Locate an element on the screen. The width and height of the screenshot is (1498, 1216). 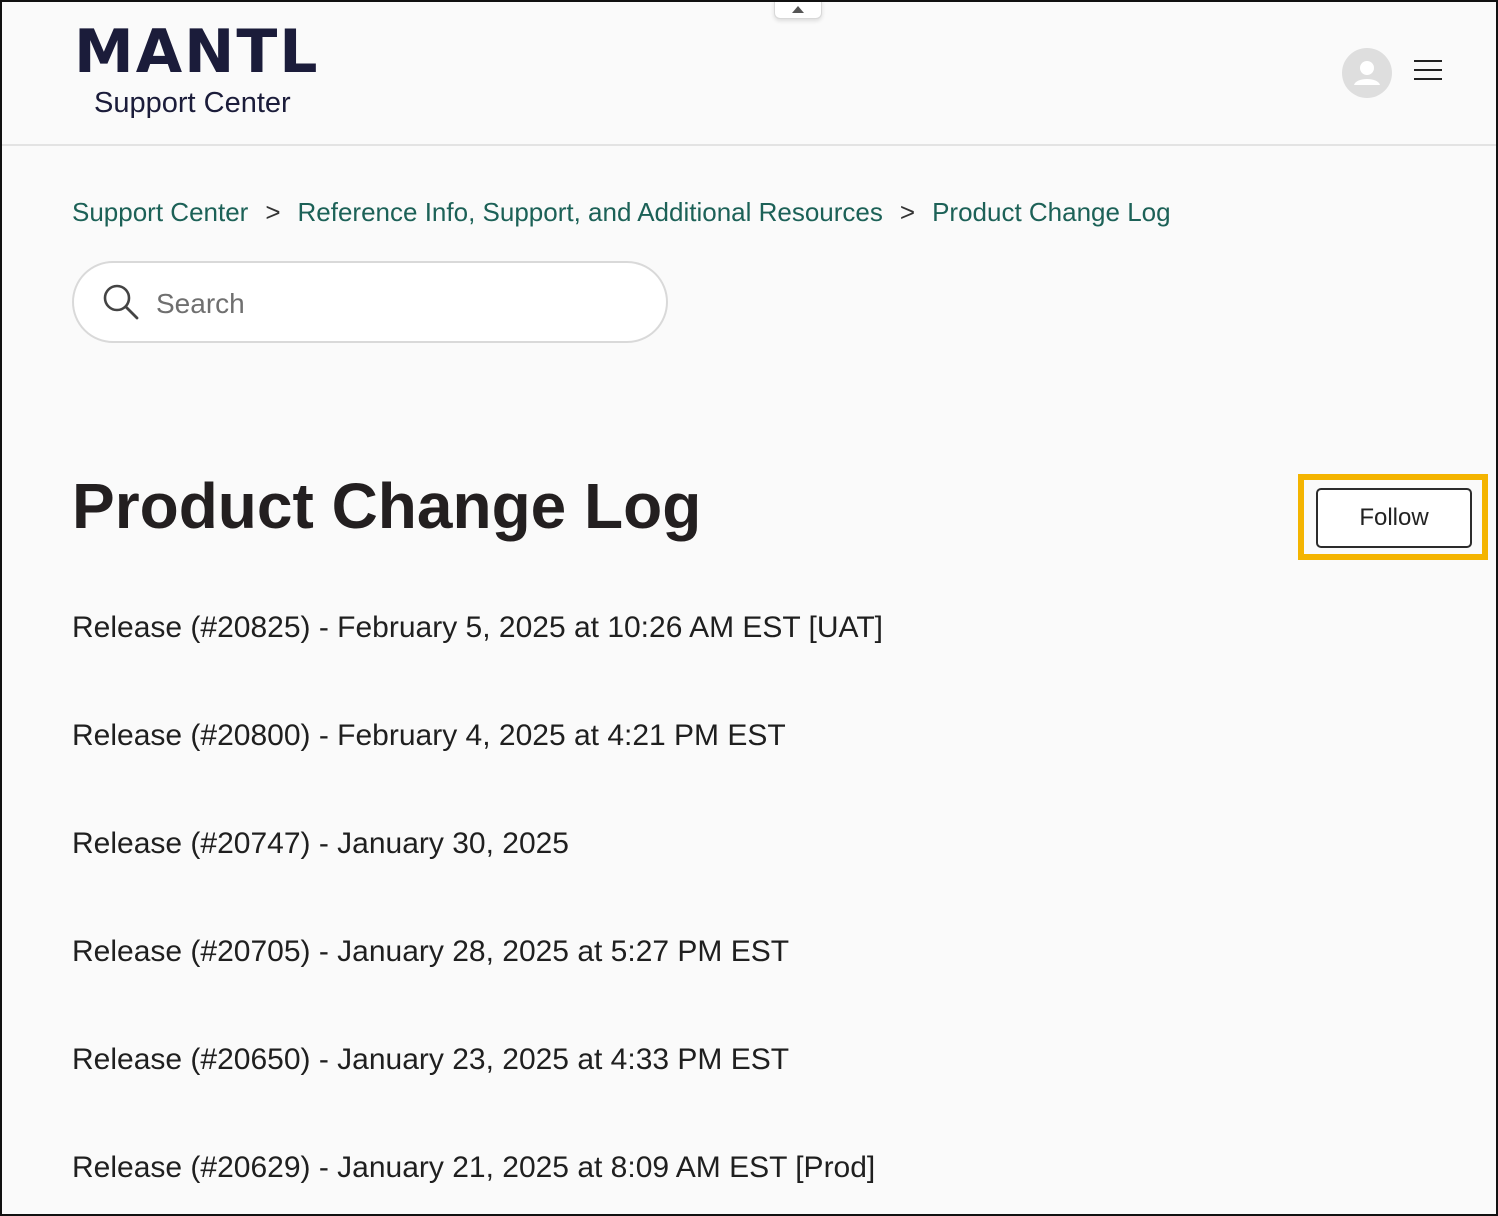
hamburger-menu-icon is located at coordinates (1429, 73).